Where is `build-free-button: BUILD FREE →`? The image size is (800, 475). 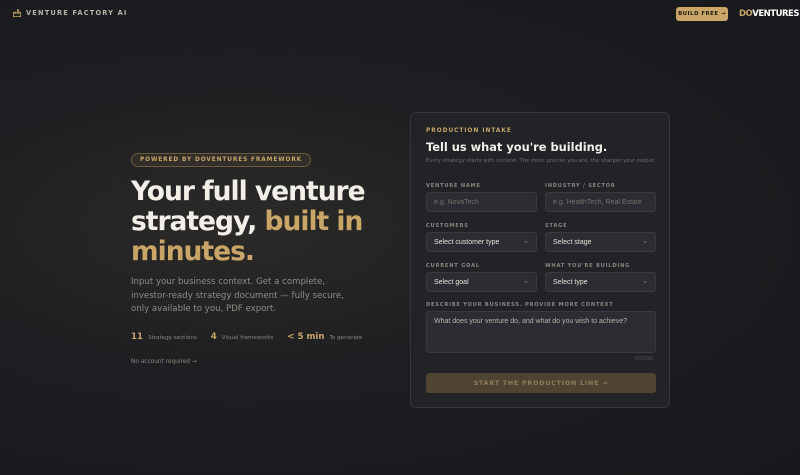 build-free-button: BUILD FREE → is located at coordinates (702, 14).